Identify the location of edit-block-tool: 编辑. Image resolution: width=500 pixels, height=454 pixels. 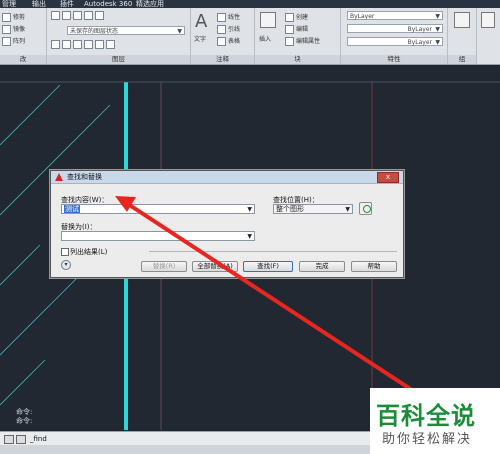
(296, 29).